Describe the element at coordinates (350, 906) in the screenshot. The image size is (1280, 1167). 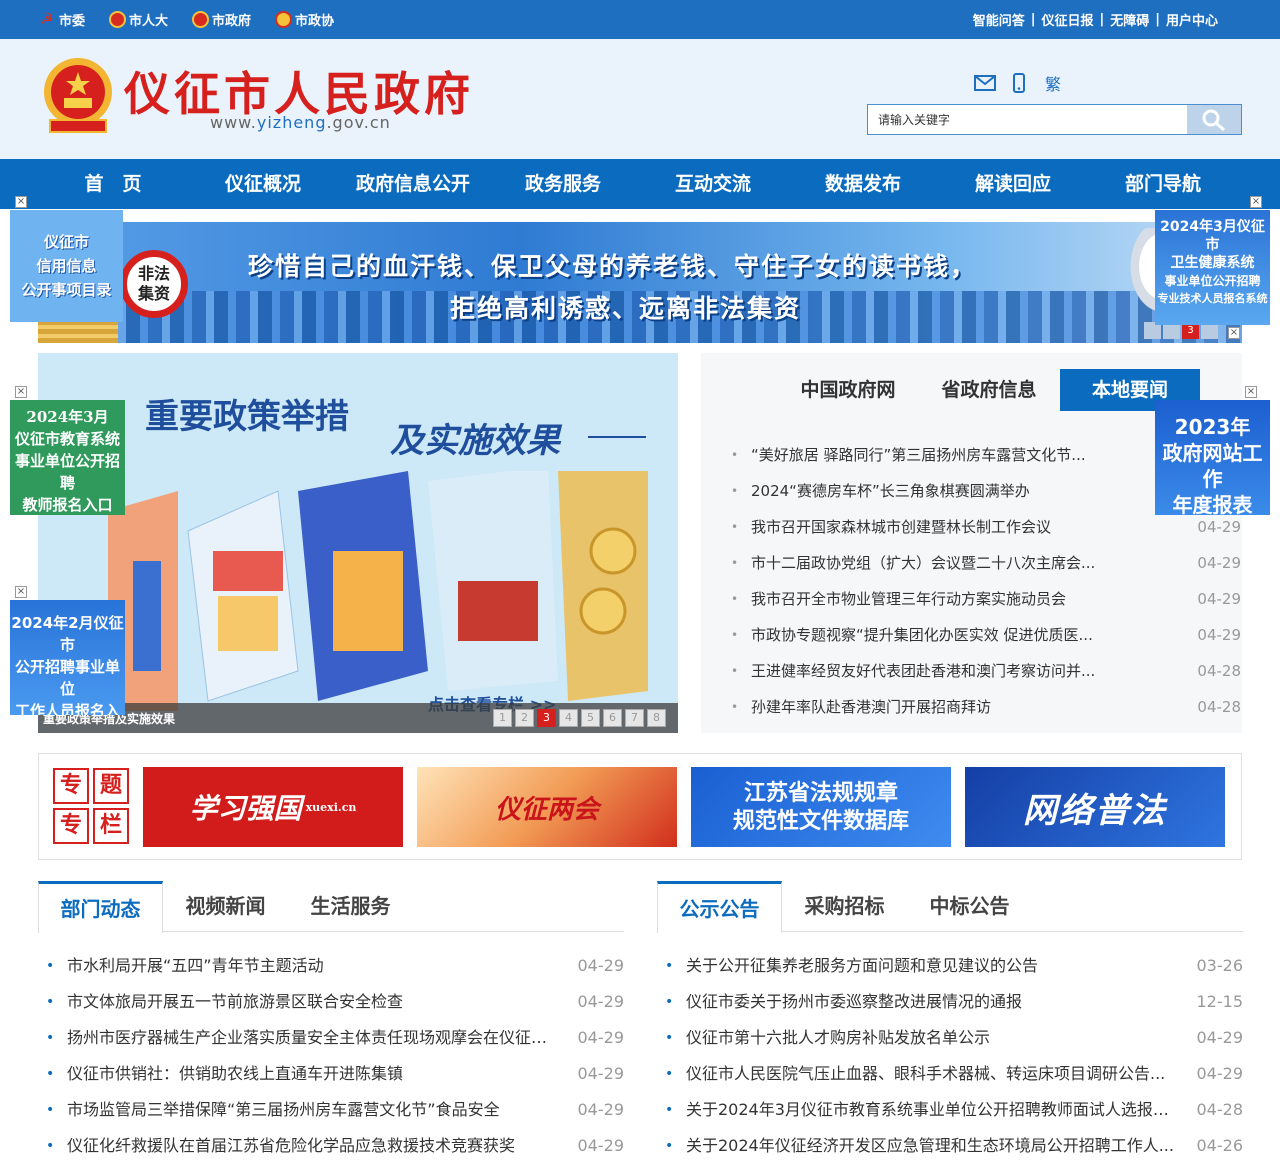
I see `tab-life-services: 生活服务` at that location.